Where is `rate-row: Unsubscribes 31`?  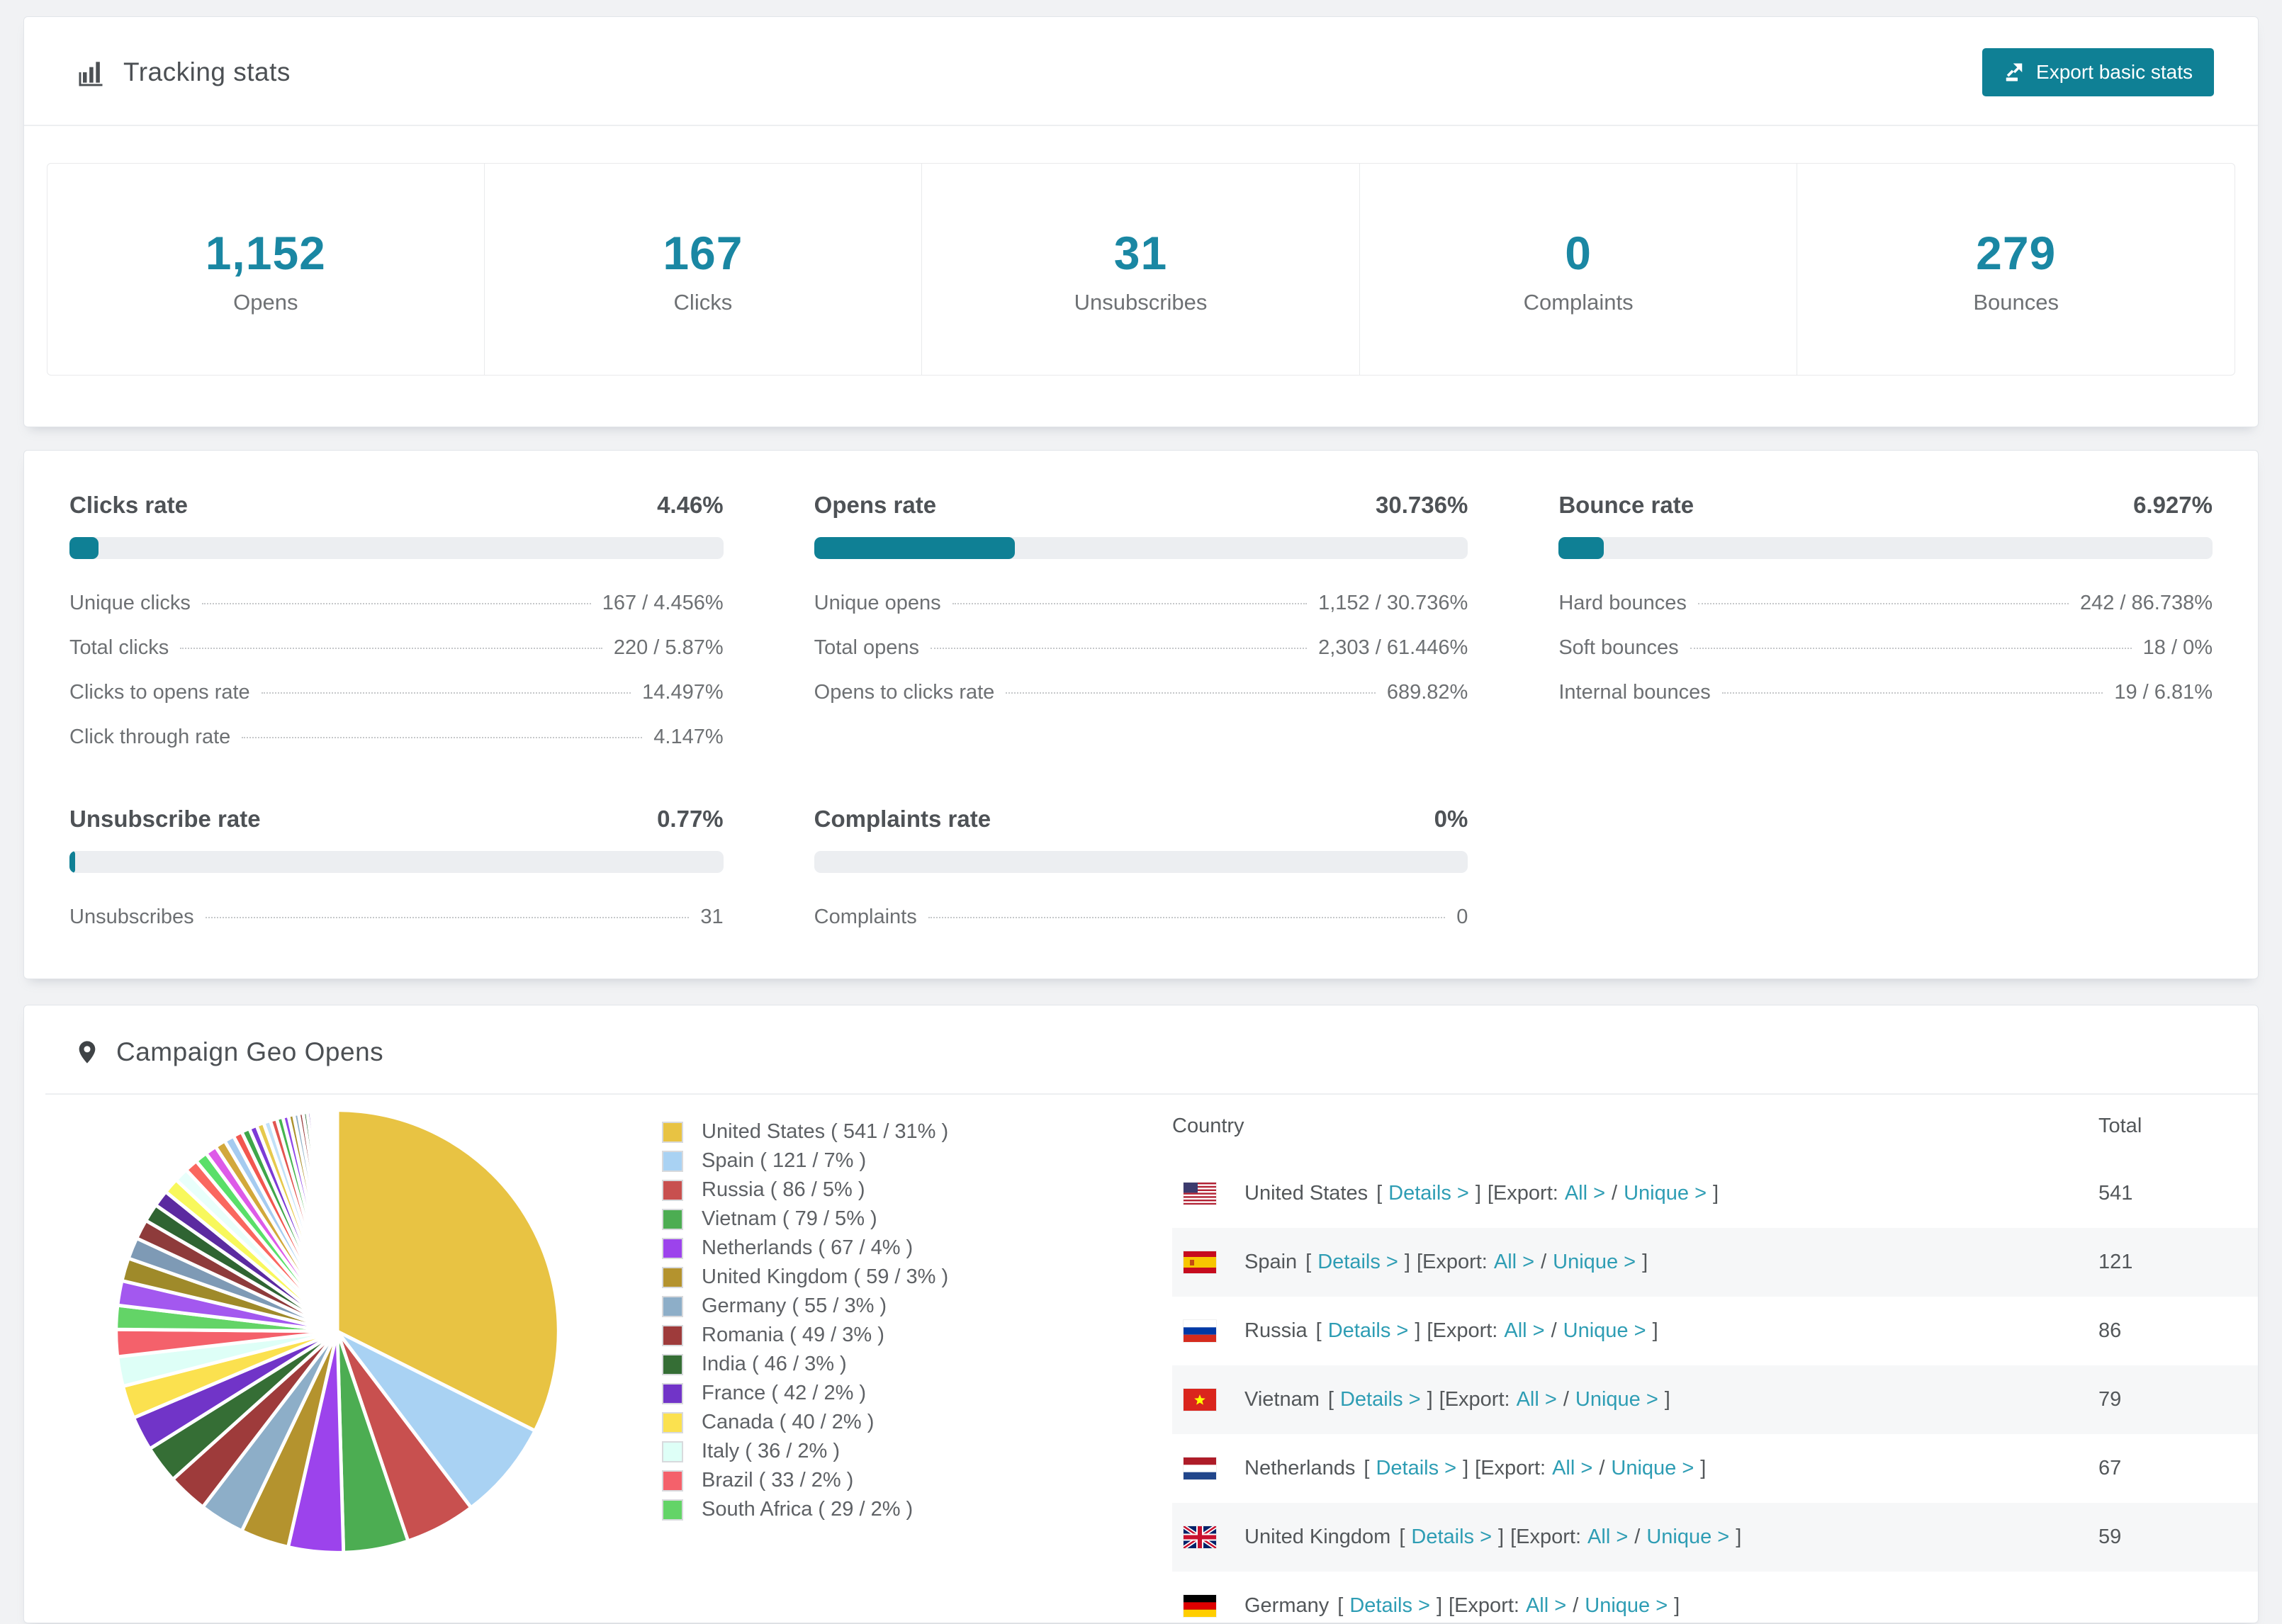
rate-row: Unsubscribes 31 is located at coordinates (397, 917).